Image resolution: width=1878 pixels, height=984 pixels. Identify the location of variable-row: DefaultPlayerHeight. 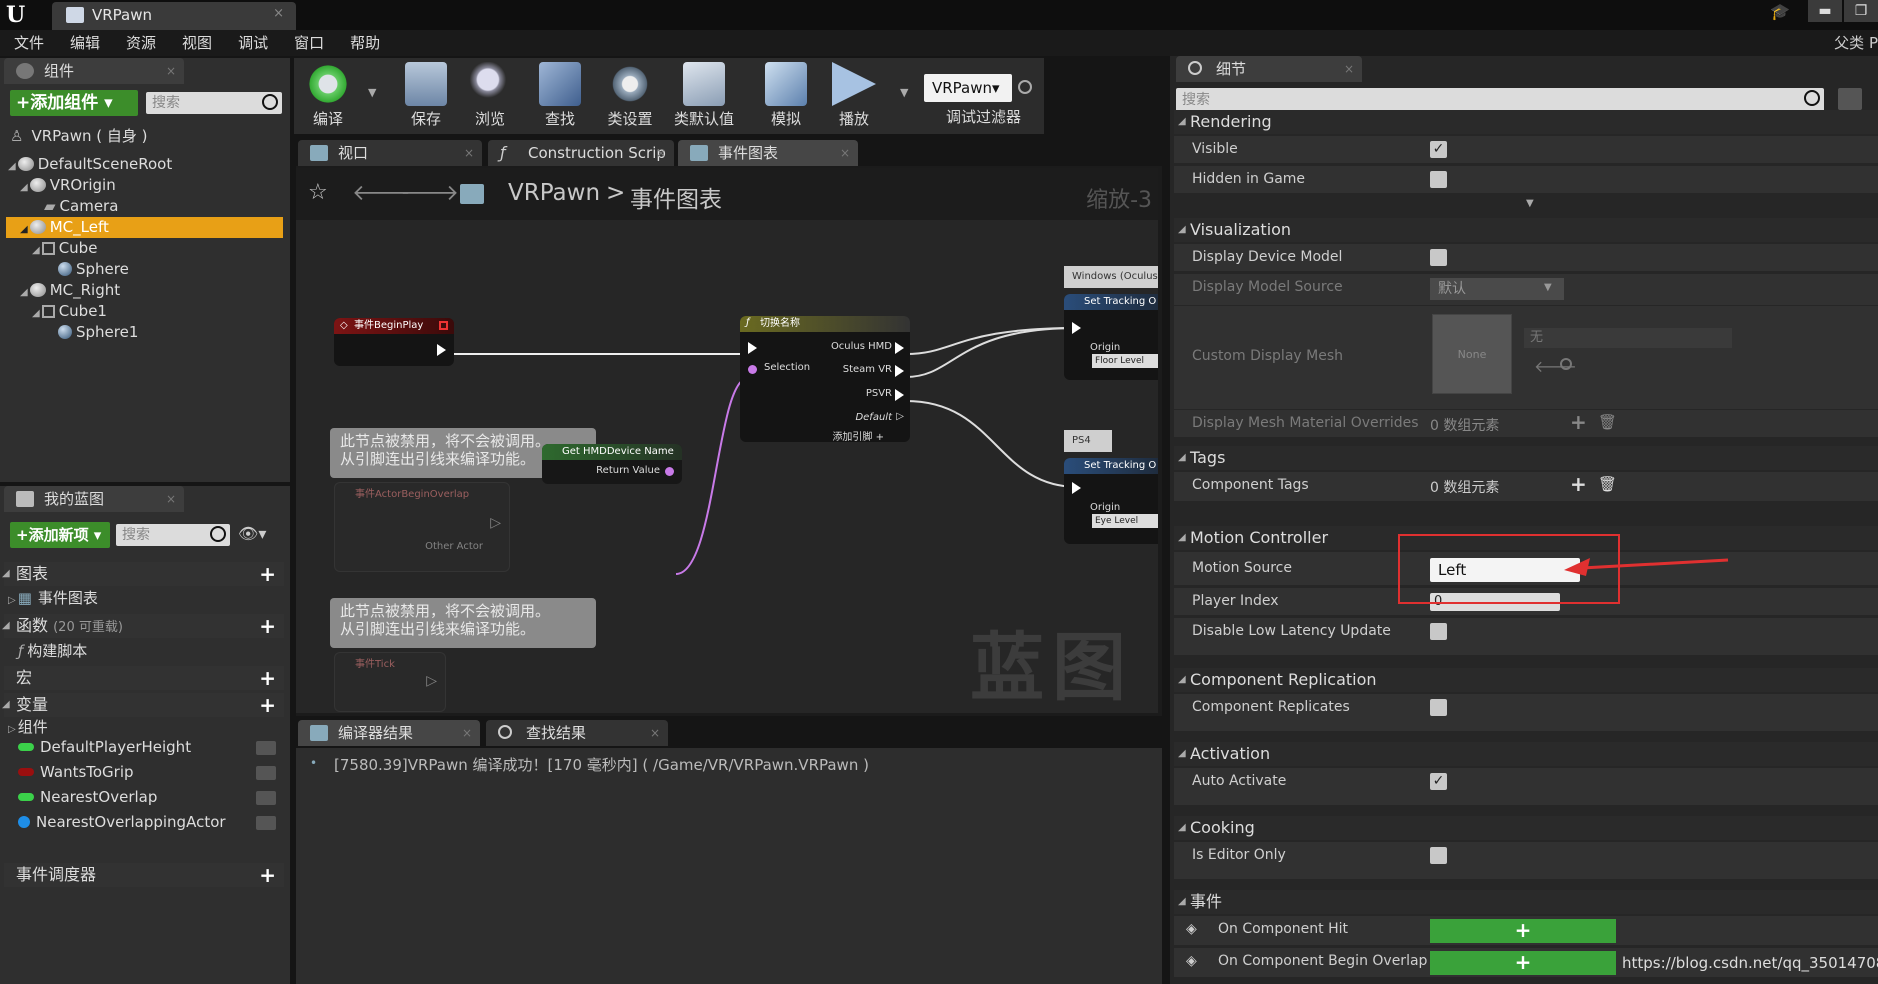
(151, 747).